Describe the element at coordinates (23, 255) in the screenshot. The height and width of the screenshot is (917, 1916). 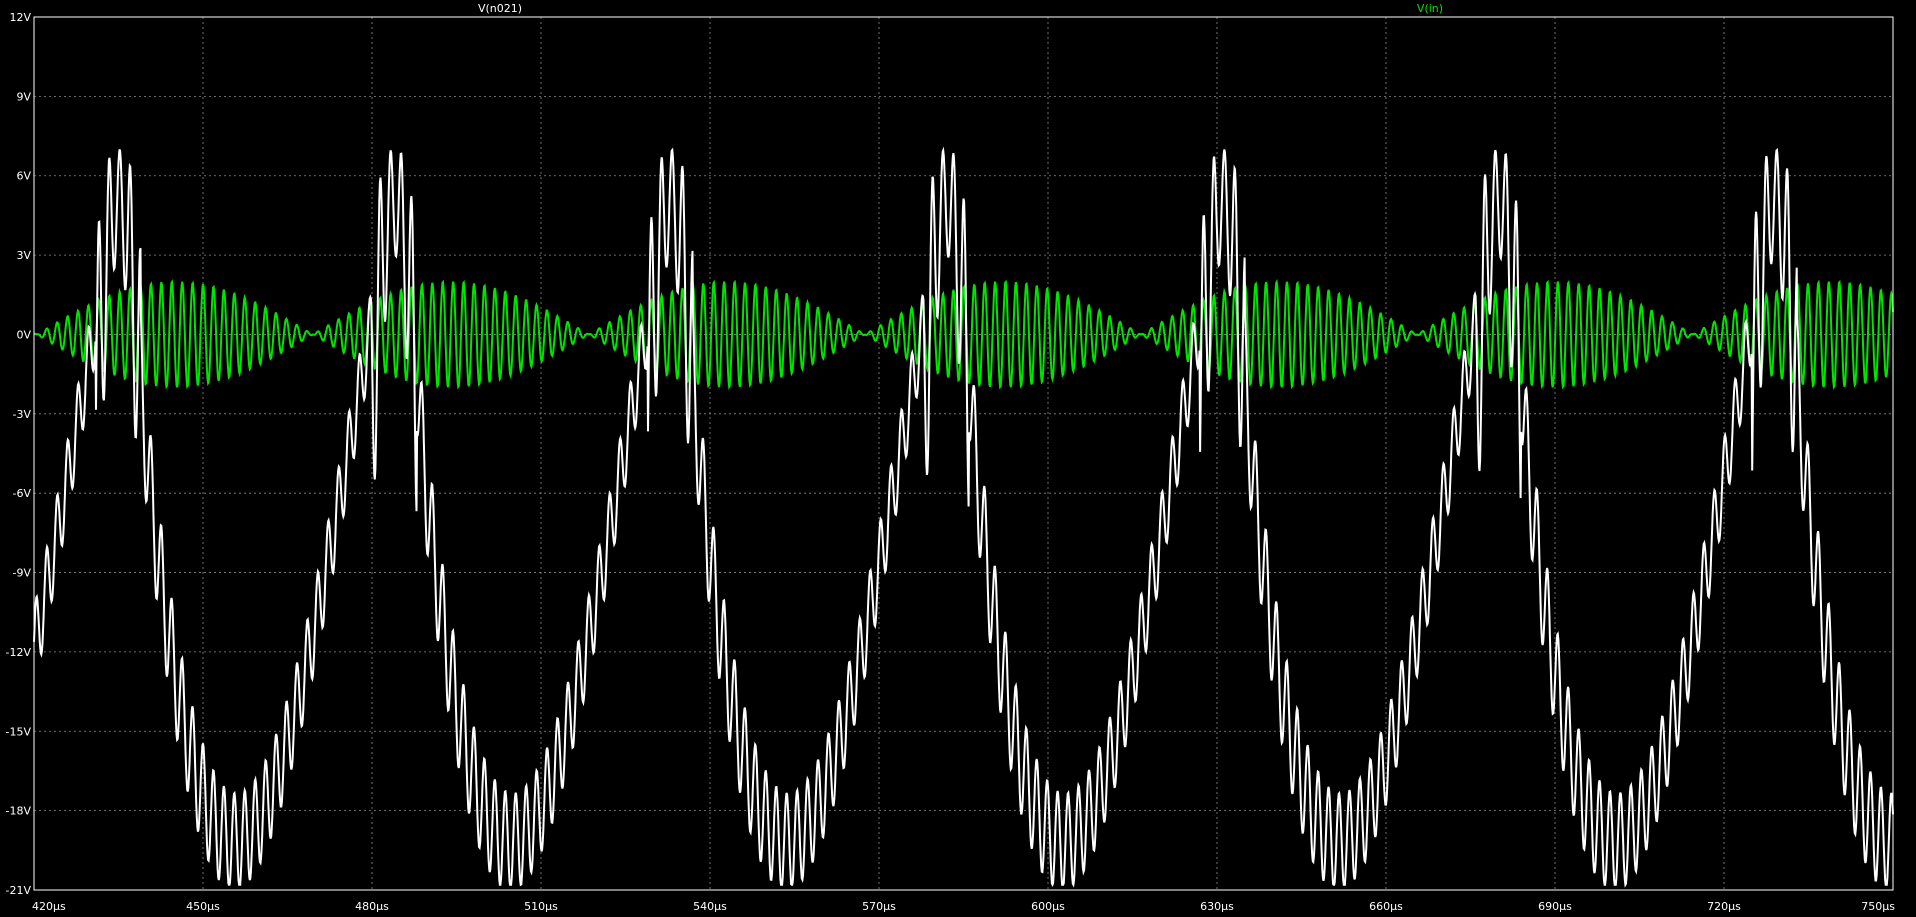
I see `y-tick-label: 3V` at that location.